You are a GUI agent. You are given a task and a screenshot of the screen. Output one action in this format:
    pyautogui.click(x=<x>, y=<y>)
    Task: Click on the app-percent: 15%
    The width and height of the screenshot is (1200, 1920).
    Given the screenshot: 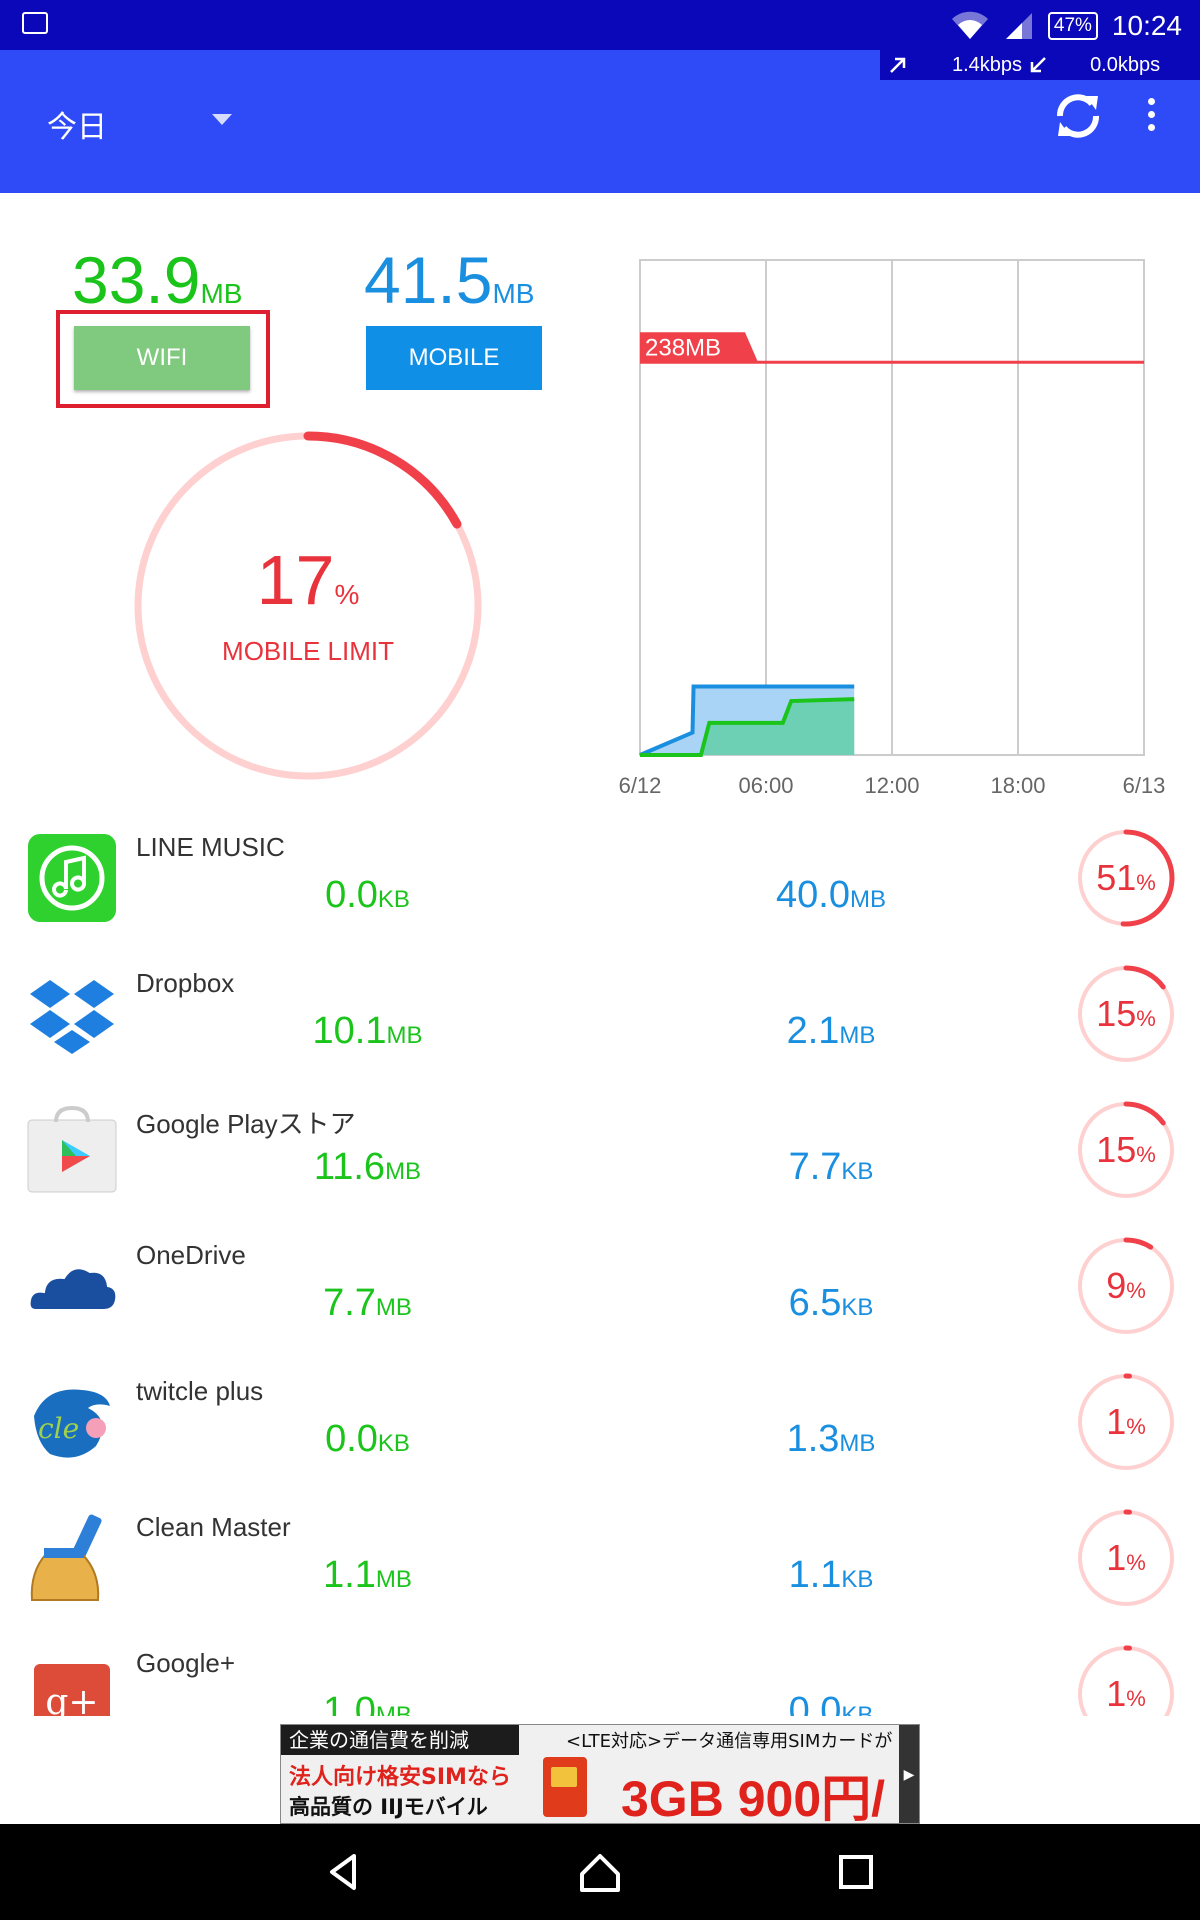 What is the action you would take?
    pyautogui.click(x=1126, y=1150)
    